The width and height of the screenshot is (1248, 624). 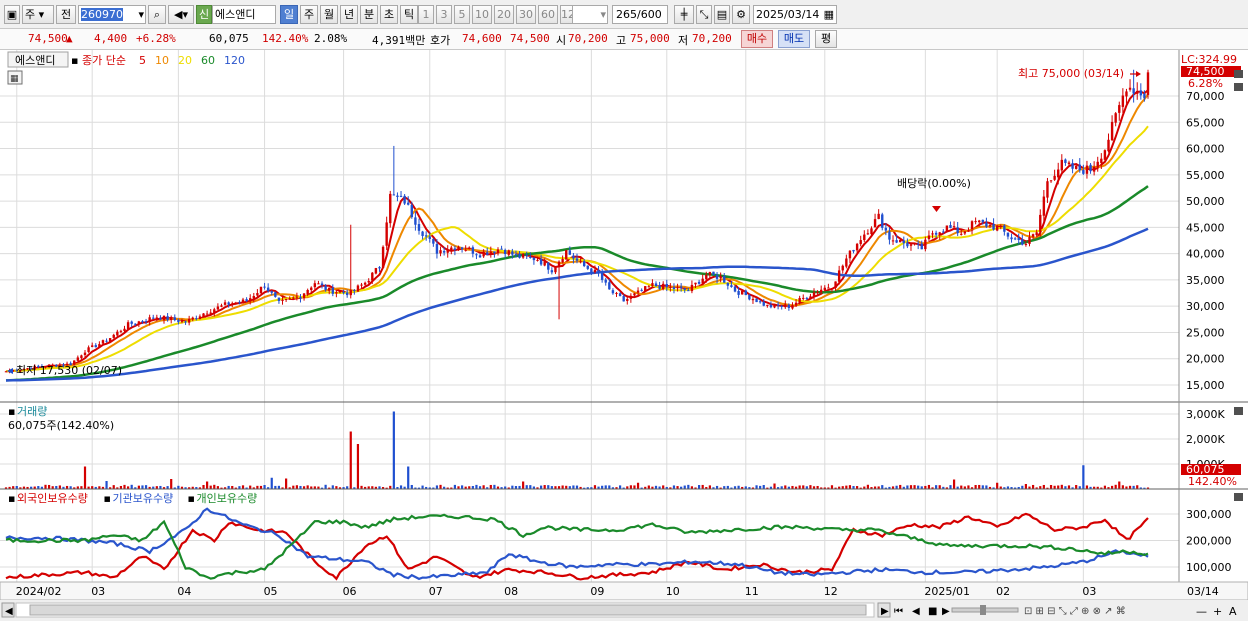 I want to click on draw-tool-icon: ⤡, so click(x=704, y=14).